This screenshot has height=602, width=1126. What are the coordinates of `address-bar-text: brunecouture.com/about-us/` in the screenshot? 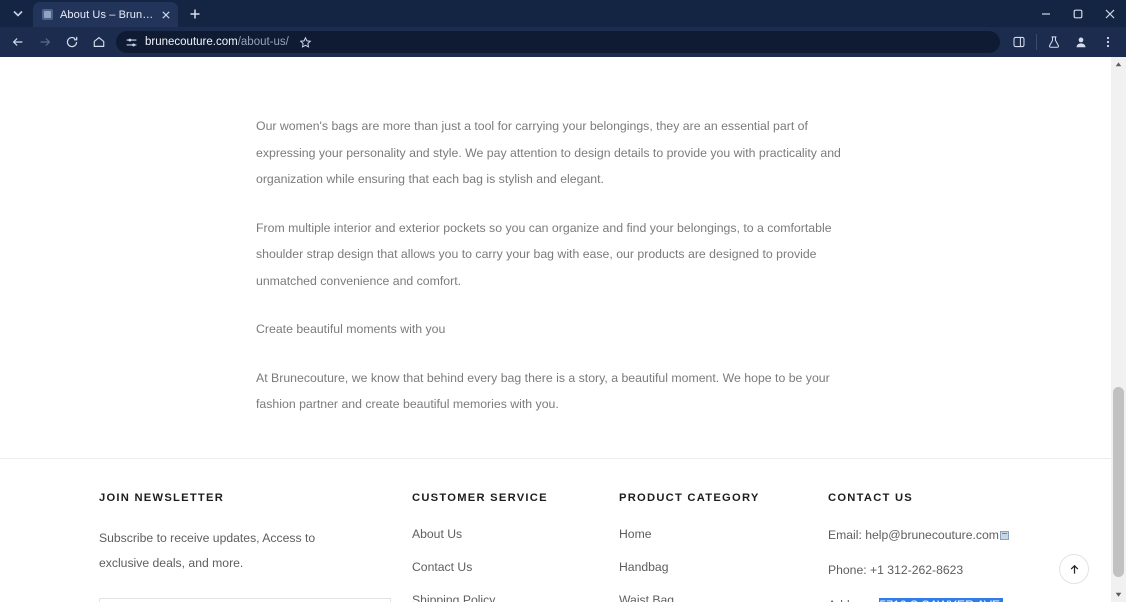 It's located at (217, 42).